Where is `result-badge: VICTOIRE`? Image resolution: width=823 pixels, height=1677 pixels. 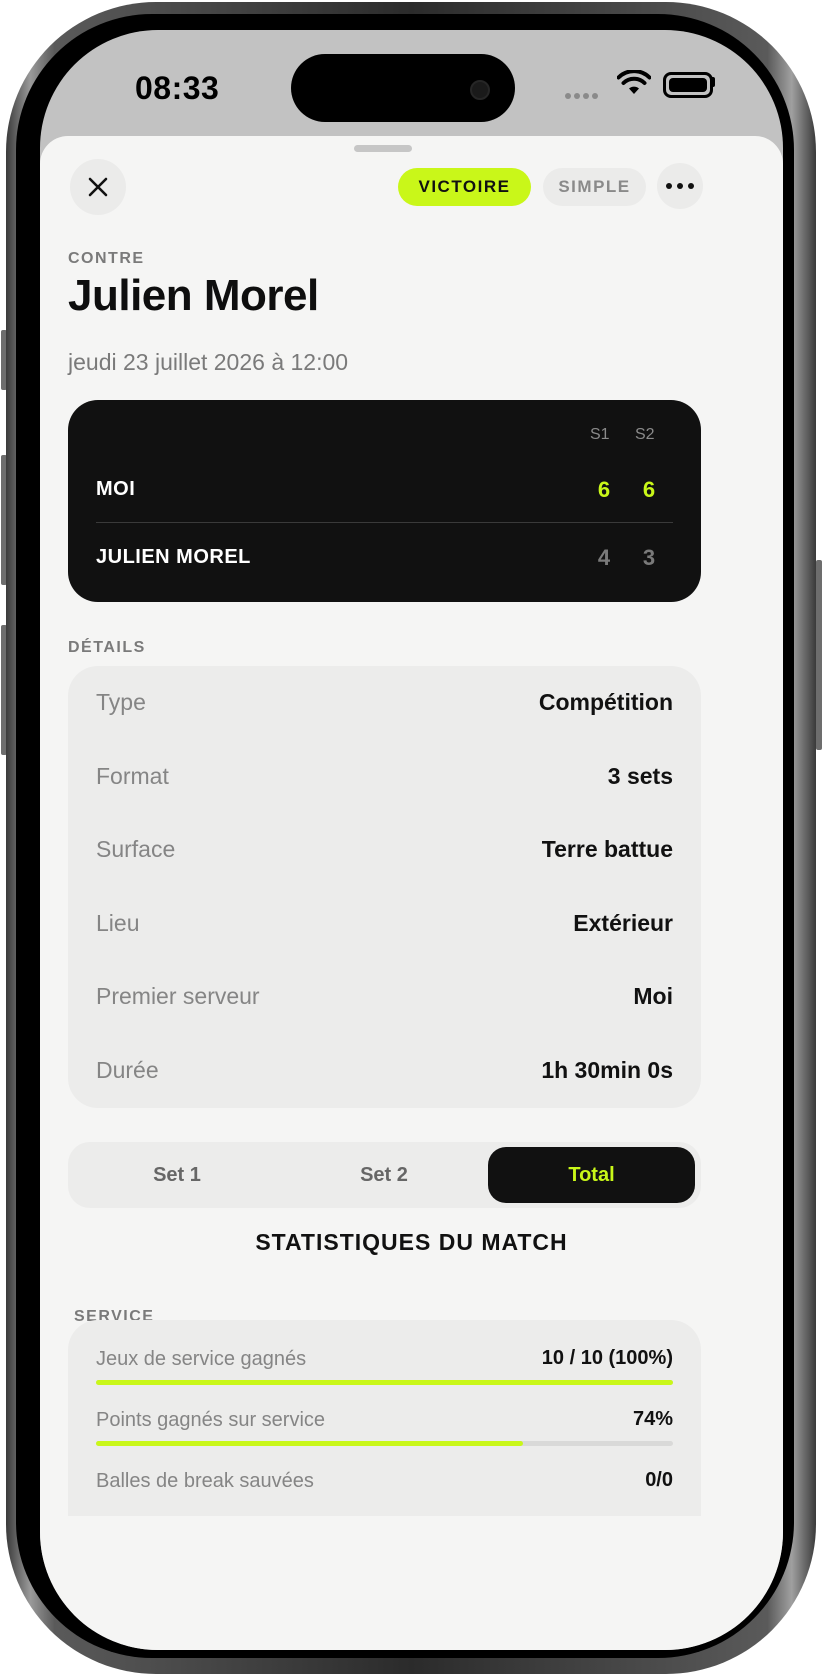 result-badge: VICTOIRE is located at coordinates (464, 187).